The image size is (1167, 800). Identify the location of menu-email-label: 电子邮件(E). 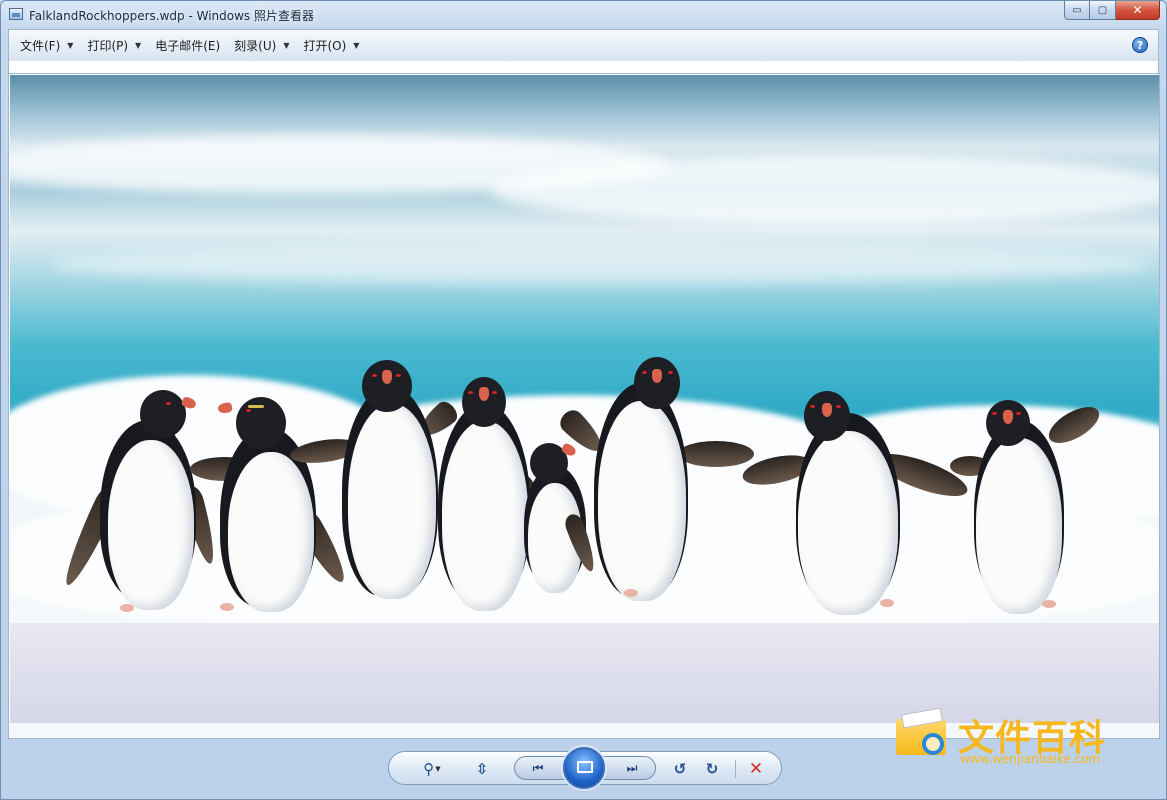
(188, 46).